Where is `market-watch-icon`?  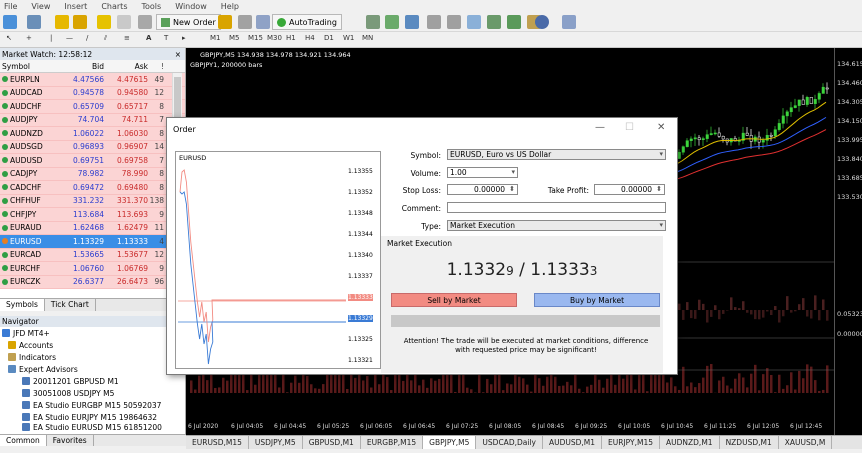 market-watch-icon is located at coordinates (62, 22).